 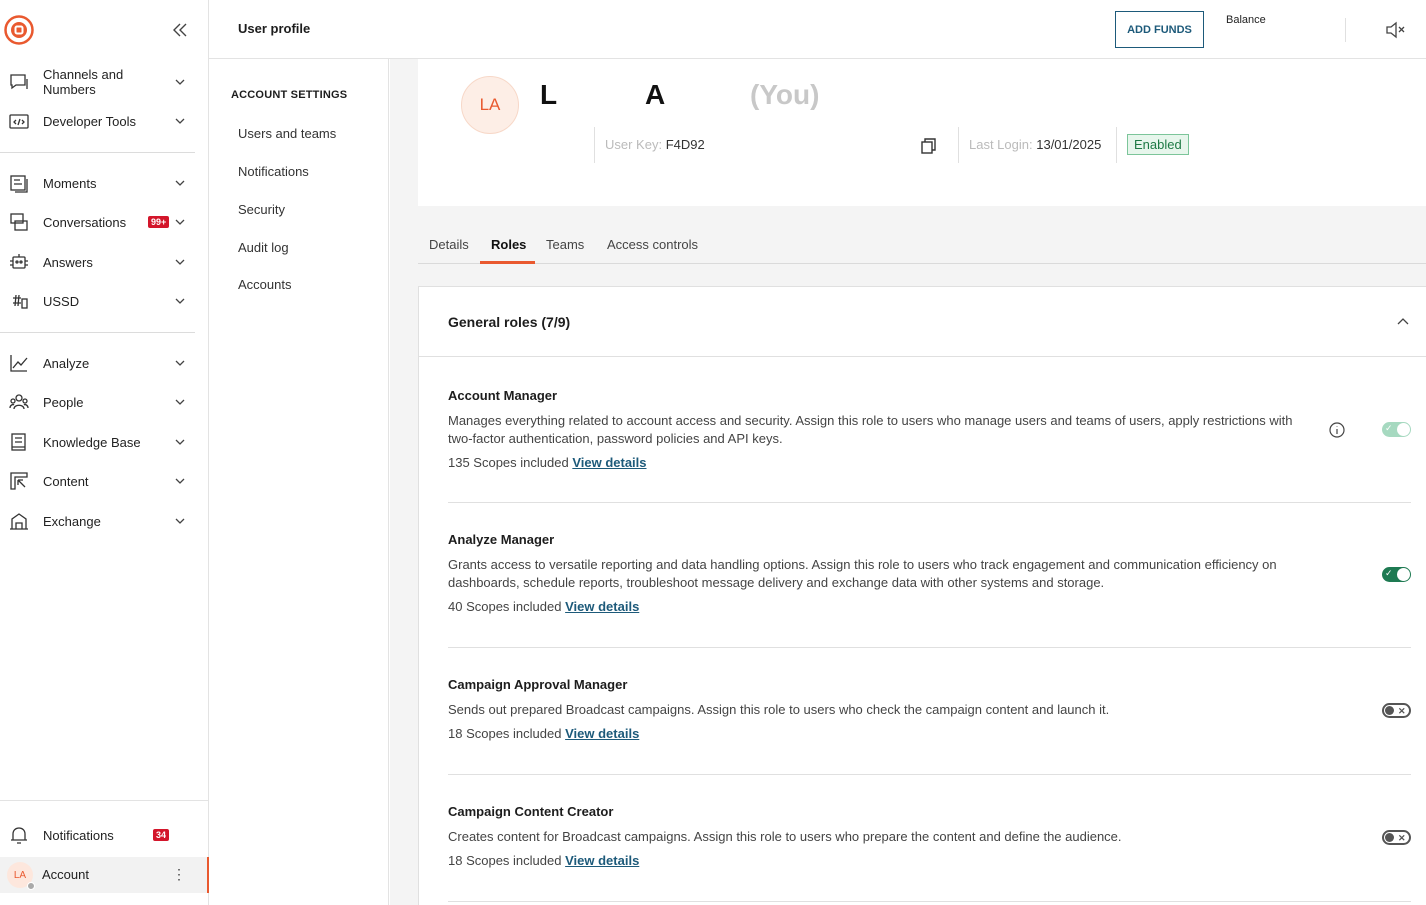 I want to click on chat-icon, so click(x=19, y=82).